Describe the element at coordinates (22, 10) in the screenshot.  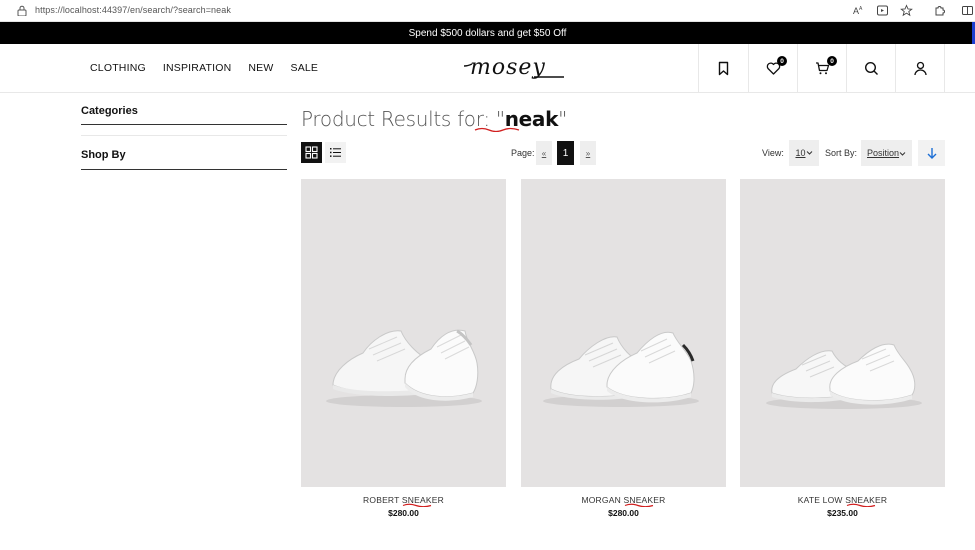
I see `lock-icon` at that location.